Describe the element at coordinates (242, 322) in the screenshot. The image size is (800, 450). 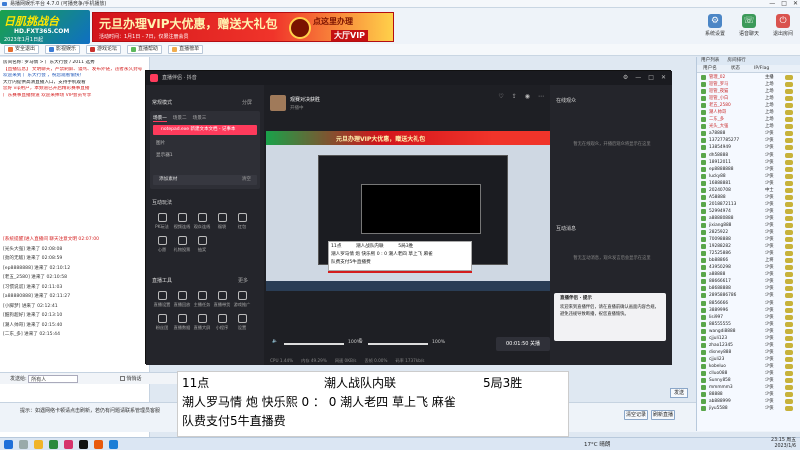
I see `tool-item: 设置` at that location.